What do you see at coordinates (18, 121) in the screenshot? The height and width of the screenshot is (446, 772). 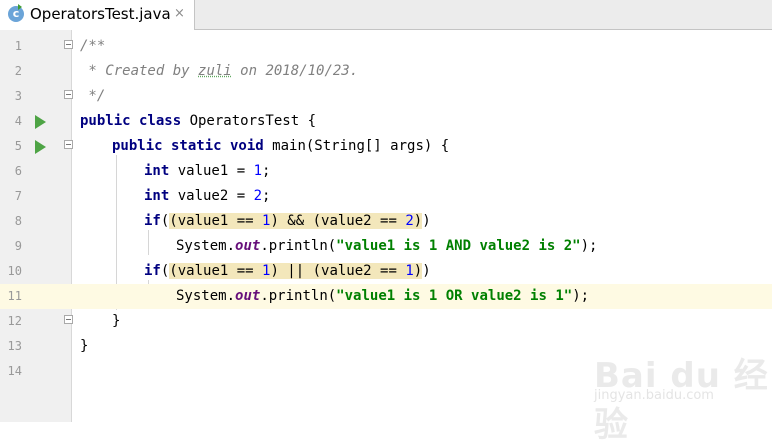 I see `line-number: 4` at bounding box center [18, 121].